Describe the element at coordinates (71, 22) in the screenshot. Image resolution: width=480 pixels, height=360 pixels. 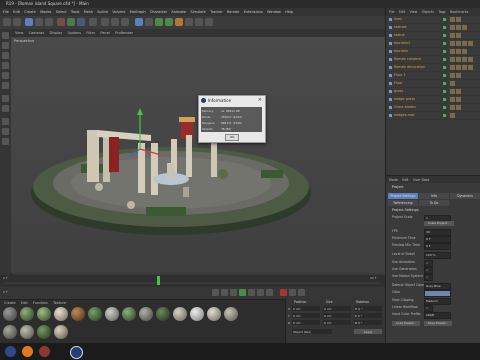
I see `y-axis-icon` at that location.